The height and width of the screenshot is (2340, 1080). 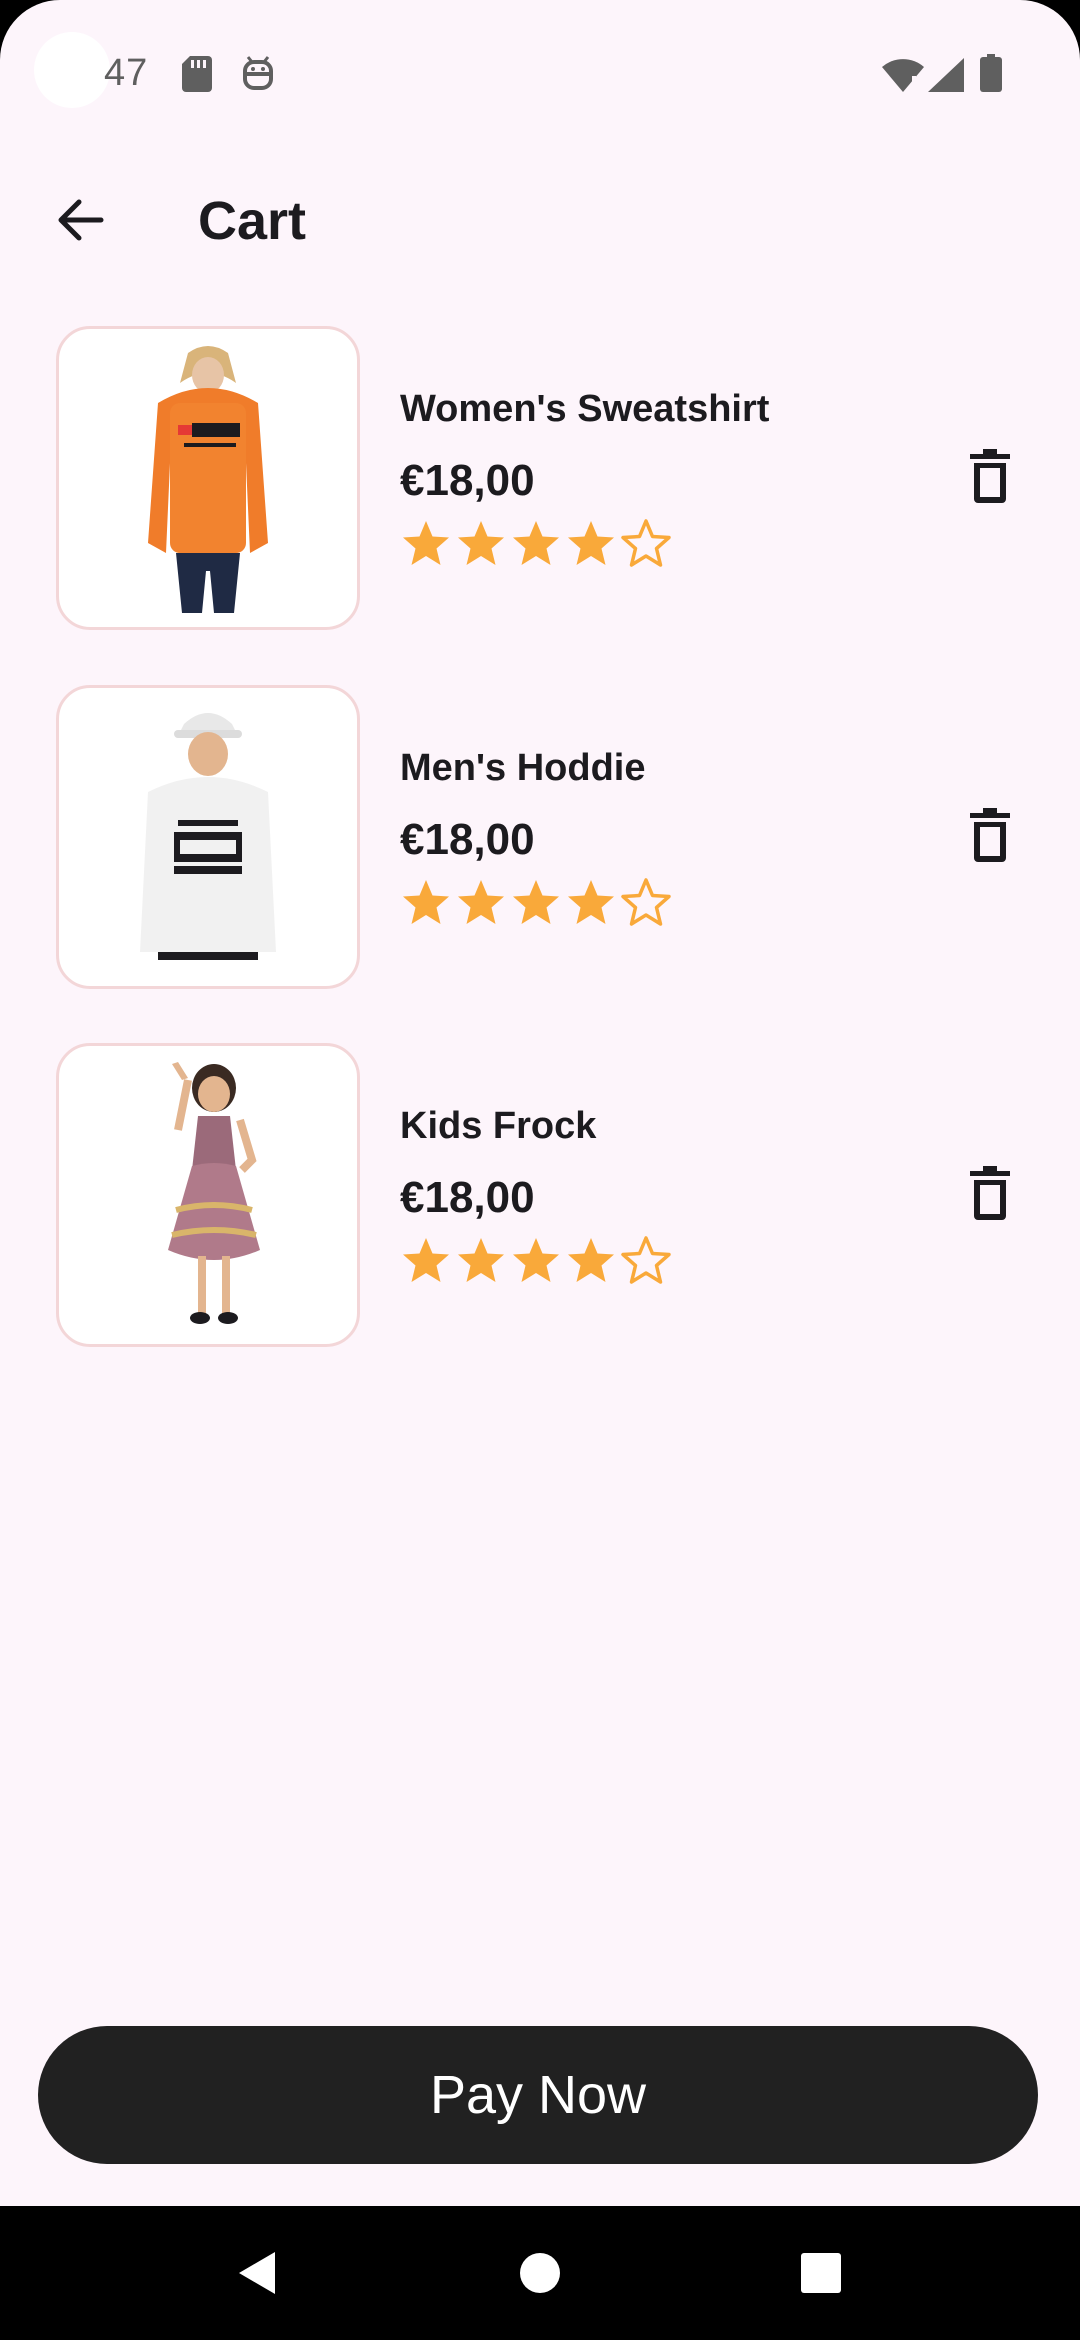 I want to click on white-hoodie-image, so click(x=208, y=836).